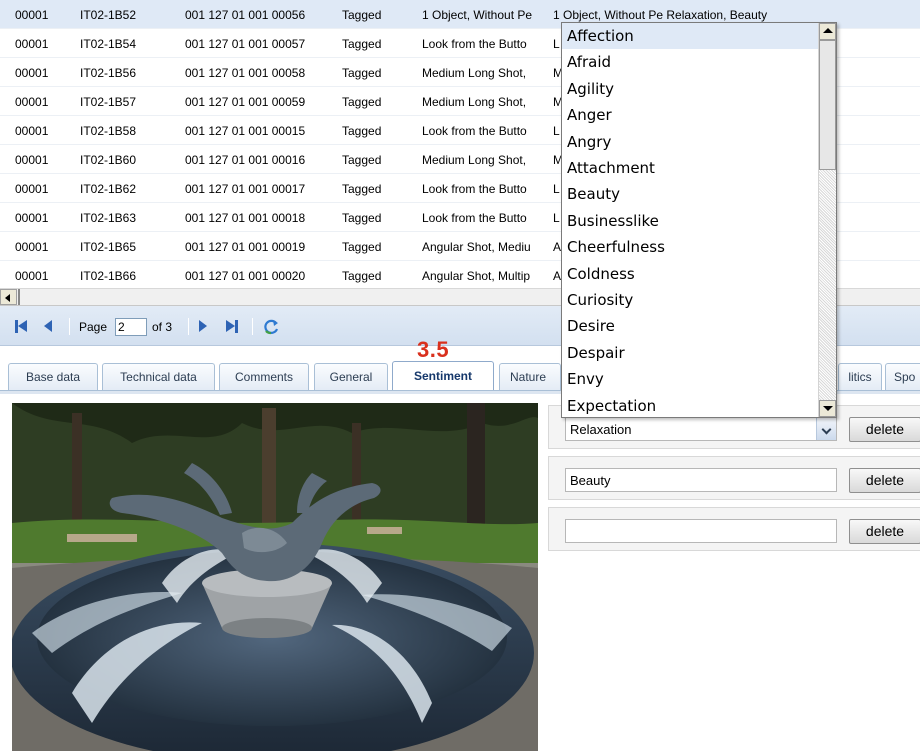  What do you see at coordinates (827, 105) in the screenshot?
I see `dropdown-scrollbar-thumb` at bounding box center [827, 105].